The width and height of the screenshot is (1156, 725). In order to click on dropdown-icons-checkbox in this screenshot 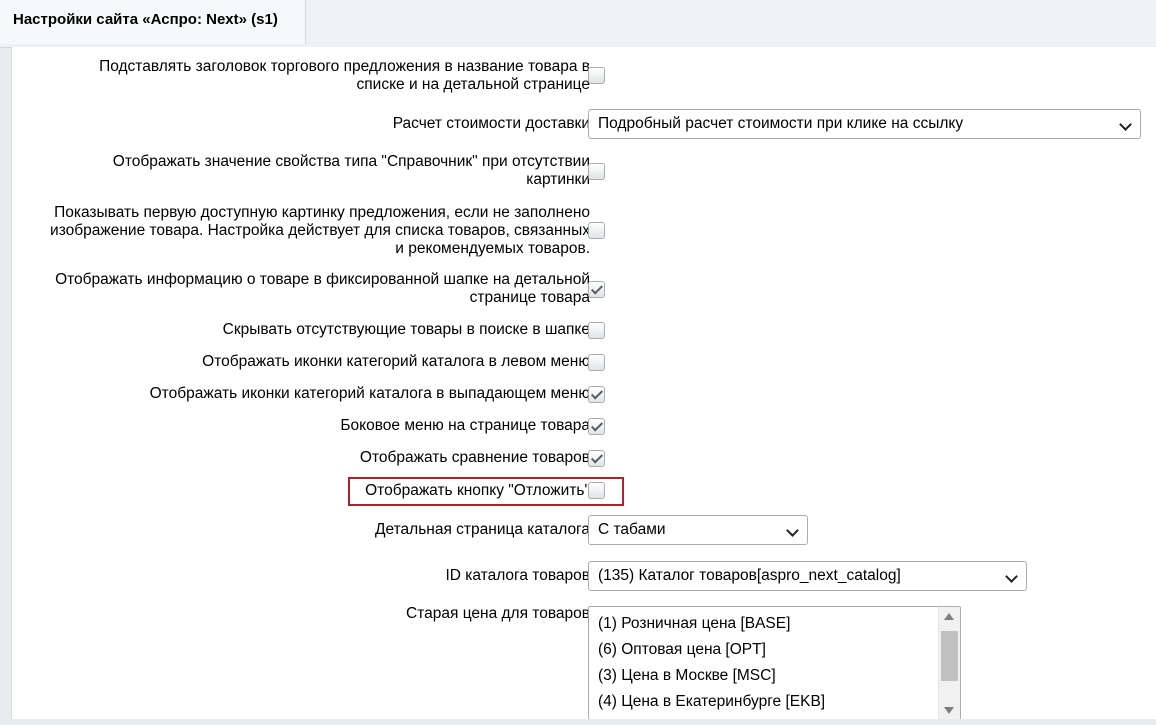, I will do `click(596, 394)`.